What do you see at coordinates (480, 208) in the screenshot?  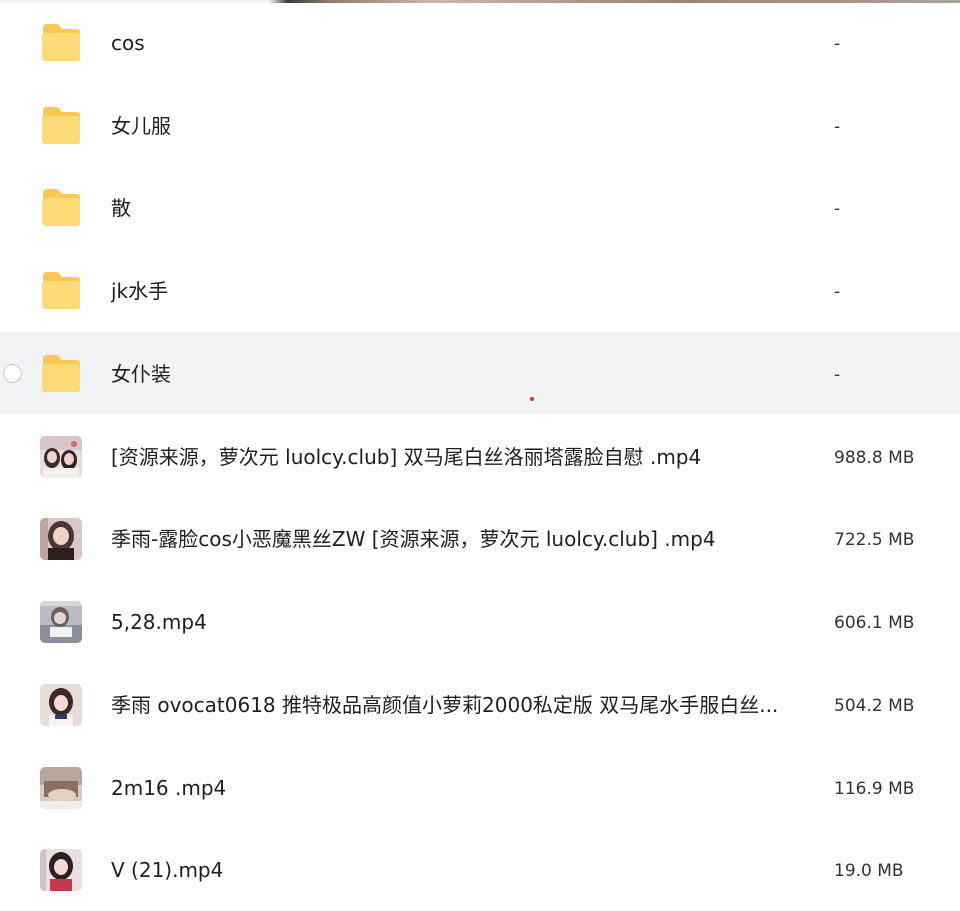 I see `folder-row-san: 散 -` at bounding box center [480, 208].